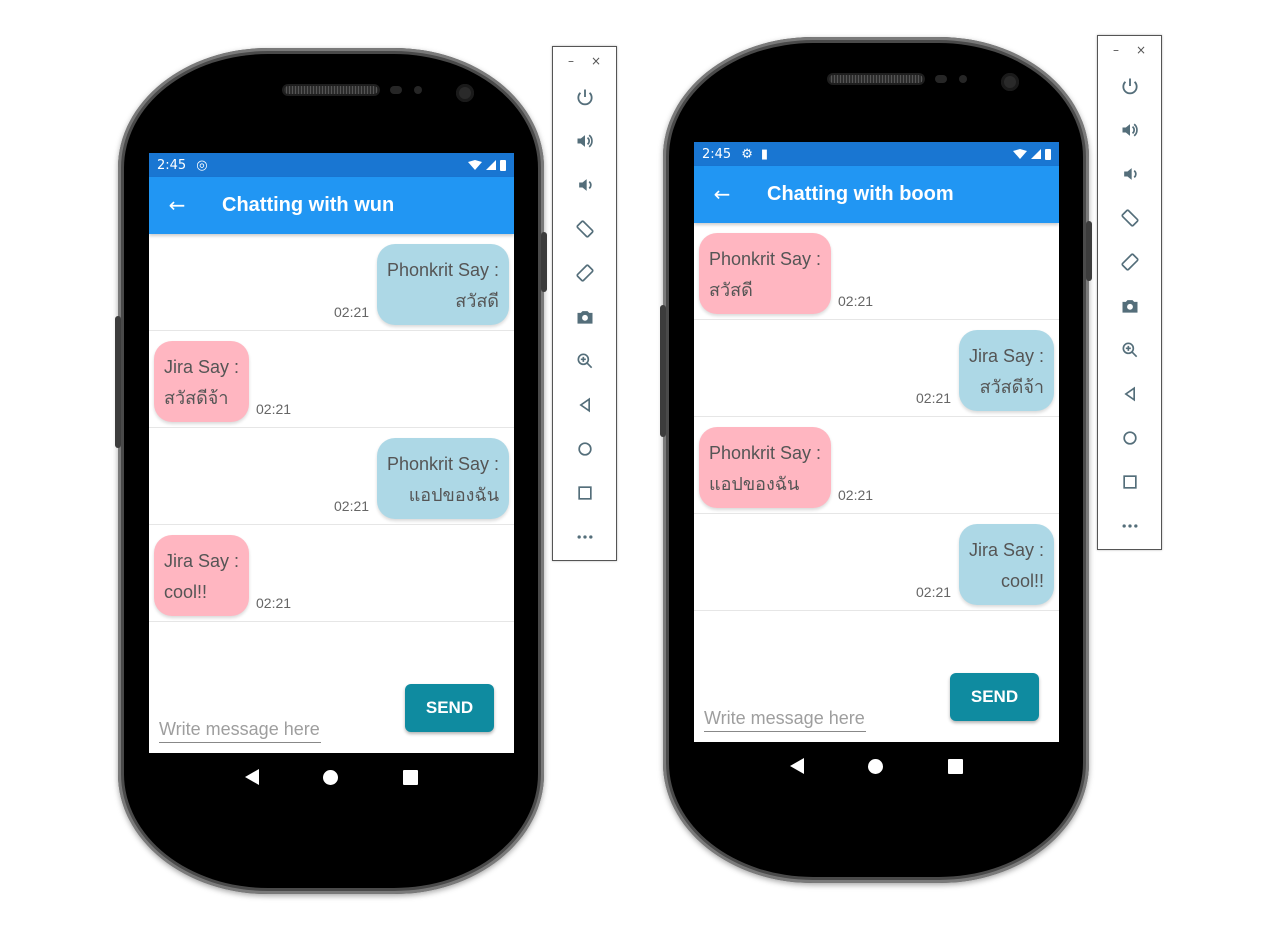 The image size is (1268, 948). I want to click on emulator-toolbar-1: – ×, so click(584, 303).